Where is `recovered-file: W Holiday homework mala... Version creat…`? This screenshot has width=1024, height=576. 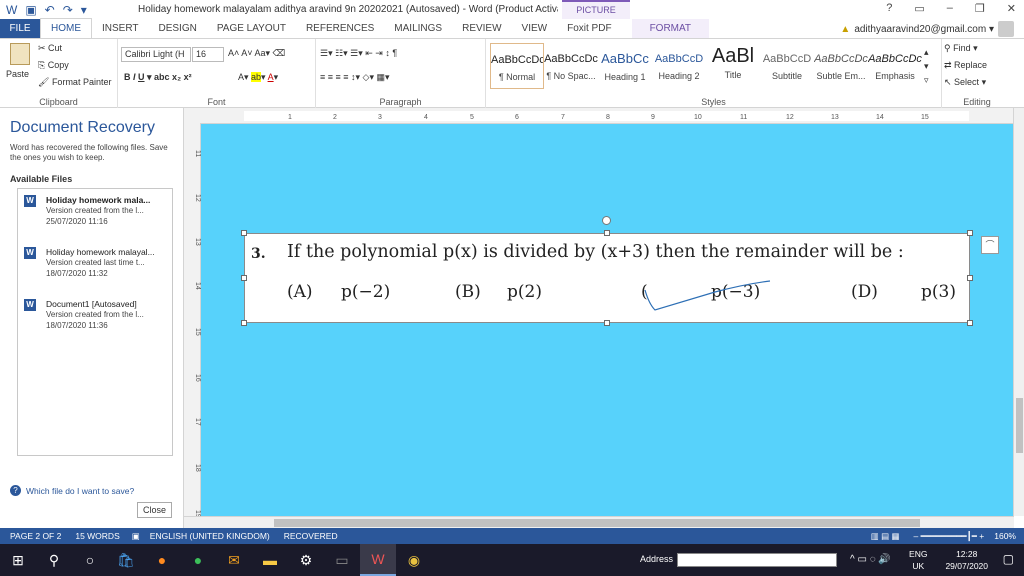 recovered-file: W Holiday homework mala... Version creat… is located at coordinates (97, 212).